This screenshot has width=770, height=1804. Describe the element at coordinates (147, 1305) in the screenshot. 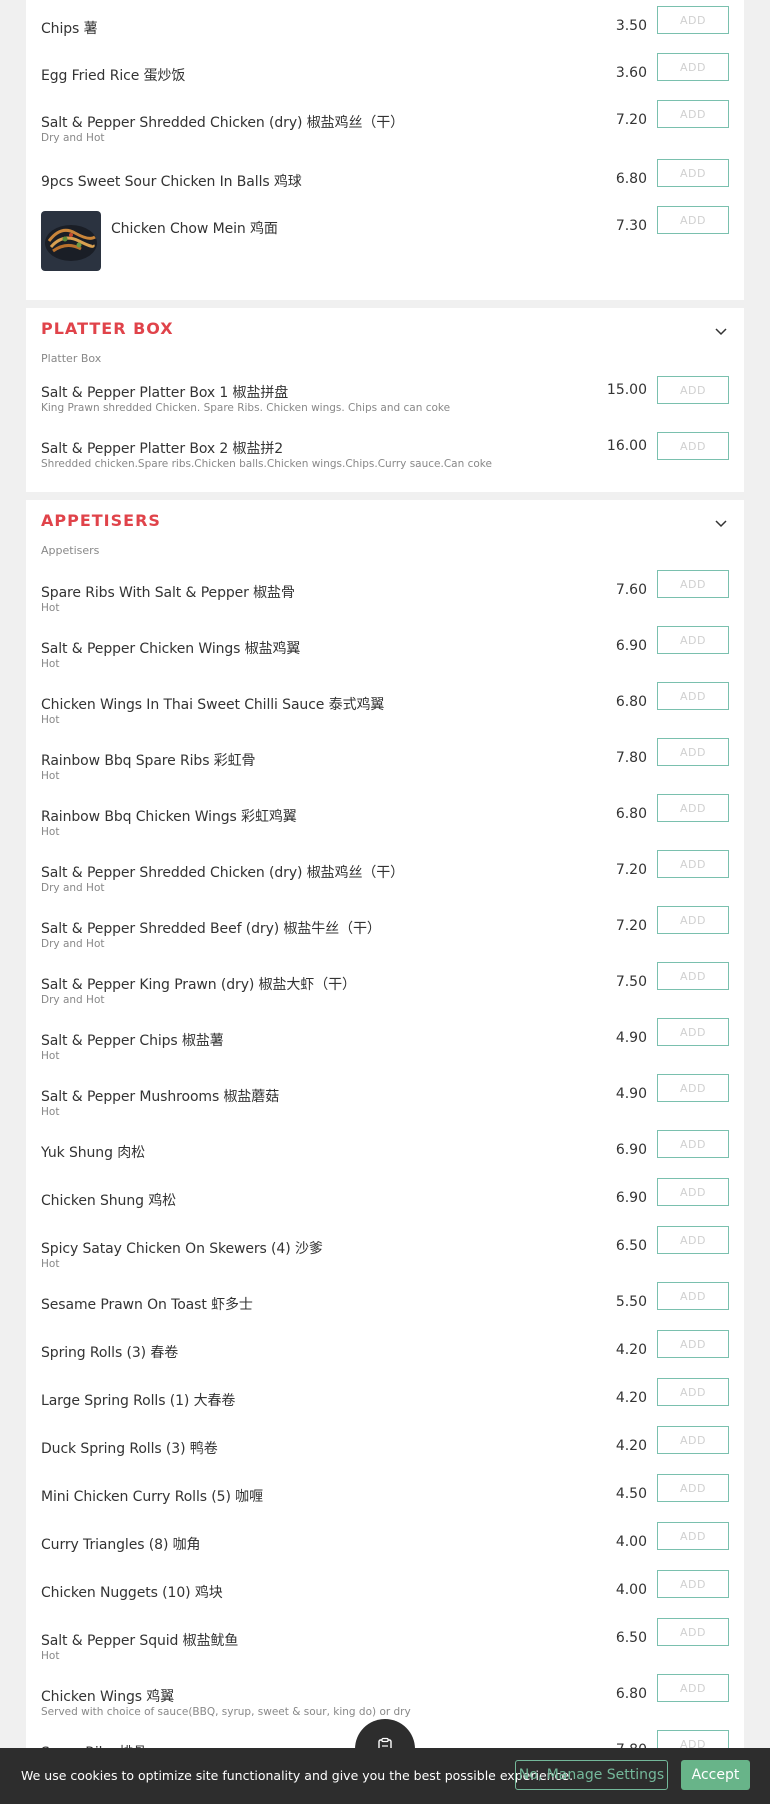

I see `item-name: Sesame Prawn On Toast 虾多士` at that location.